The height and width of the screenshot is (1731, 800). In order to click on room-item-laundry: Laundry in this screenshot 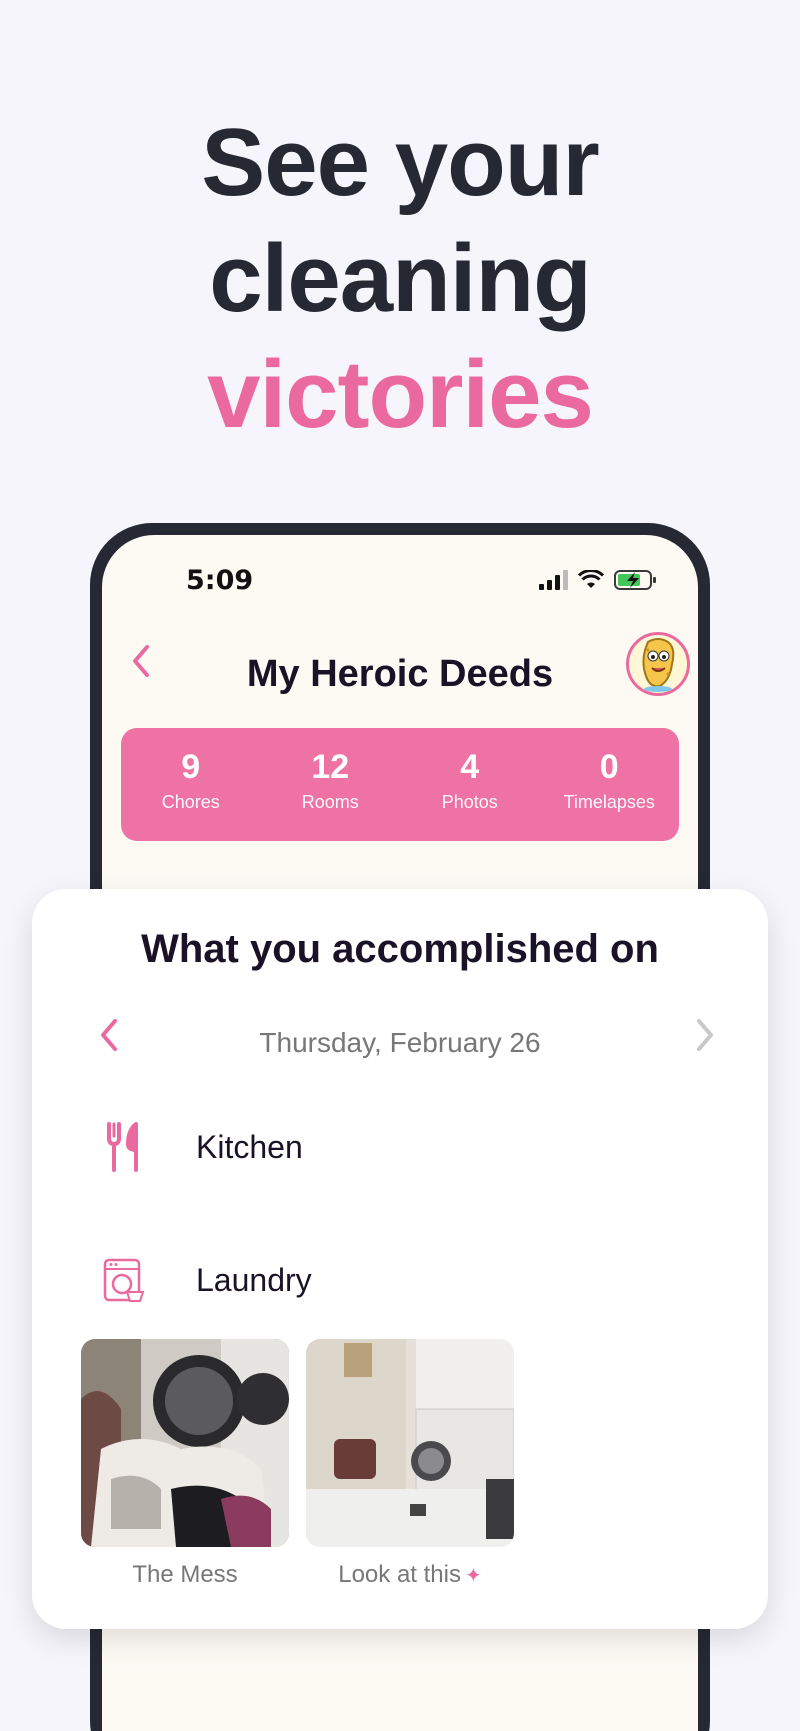, I will do `click(205, 1280)`.